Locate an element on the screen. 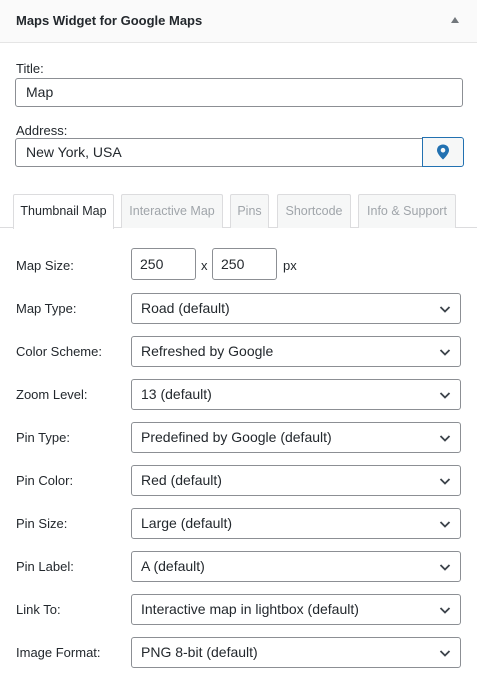 The width and height of the screenshot is (477, 679). pin-size-label: Pin Size: is located at coordinates (42, 523).